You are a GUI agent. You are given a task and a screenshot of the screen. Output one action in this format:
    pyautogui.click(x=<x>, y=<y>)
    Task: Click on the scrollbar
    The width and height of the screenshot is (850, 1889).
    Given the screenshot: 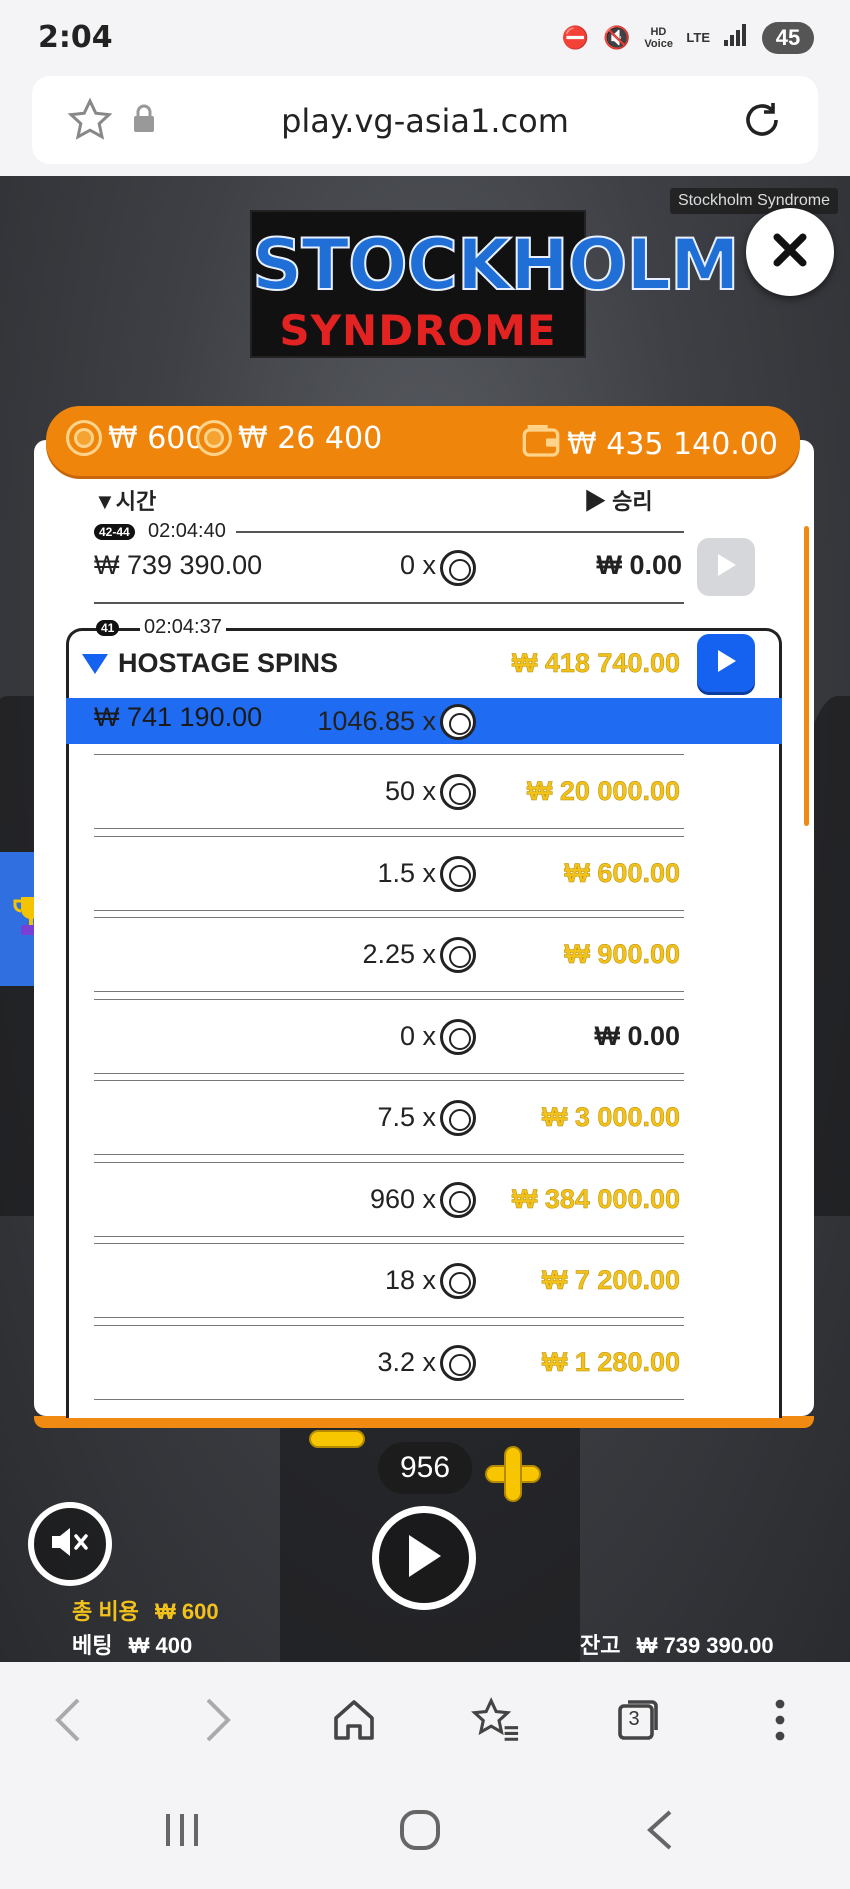 What is the action you would take?
    pyautogui.click(x=806, y=676)
    